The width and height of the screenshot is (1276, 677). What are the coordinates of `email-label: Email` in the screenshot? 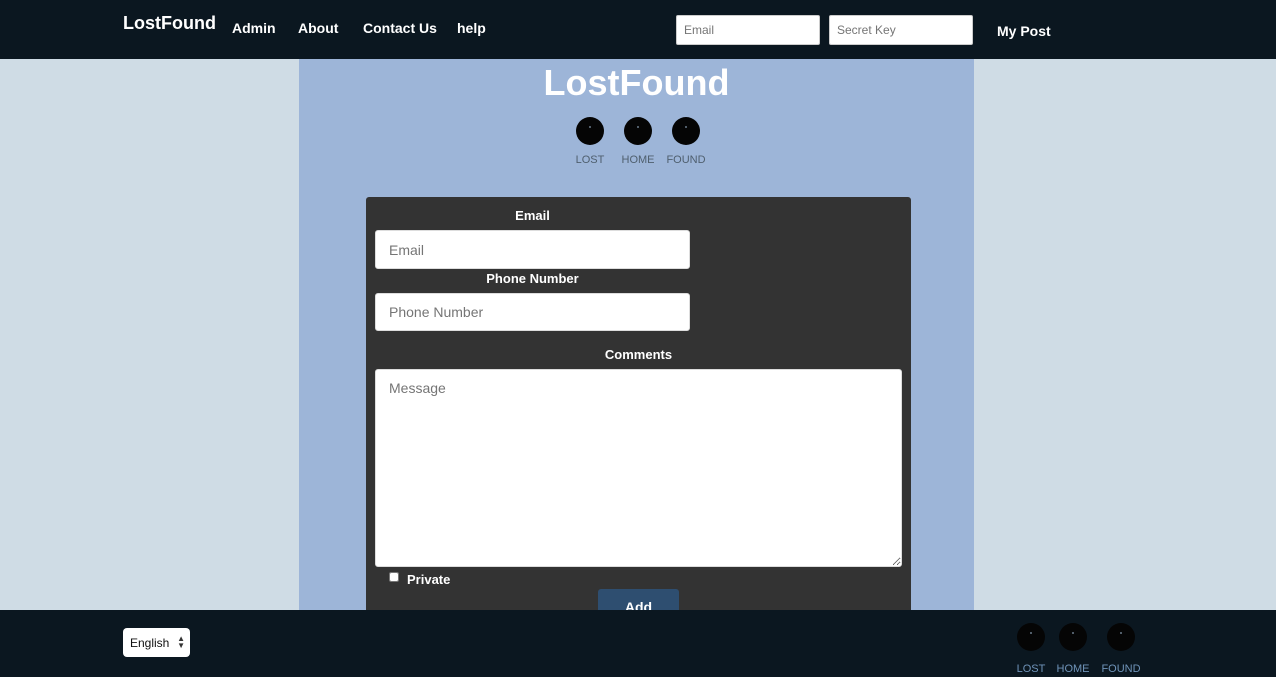 It's located at (532, 215).